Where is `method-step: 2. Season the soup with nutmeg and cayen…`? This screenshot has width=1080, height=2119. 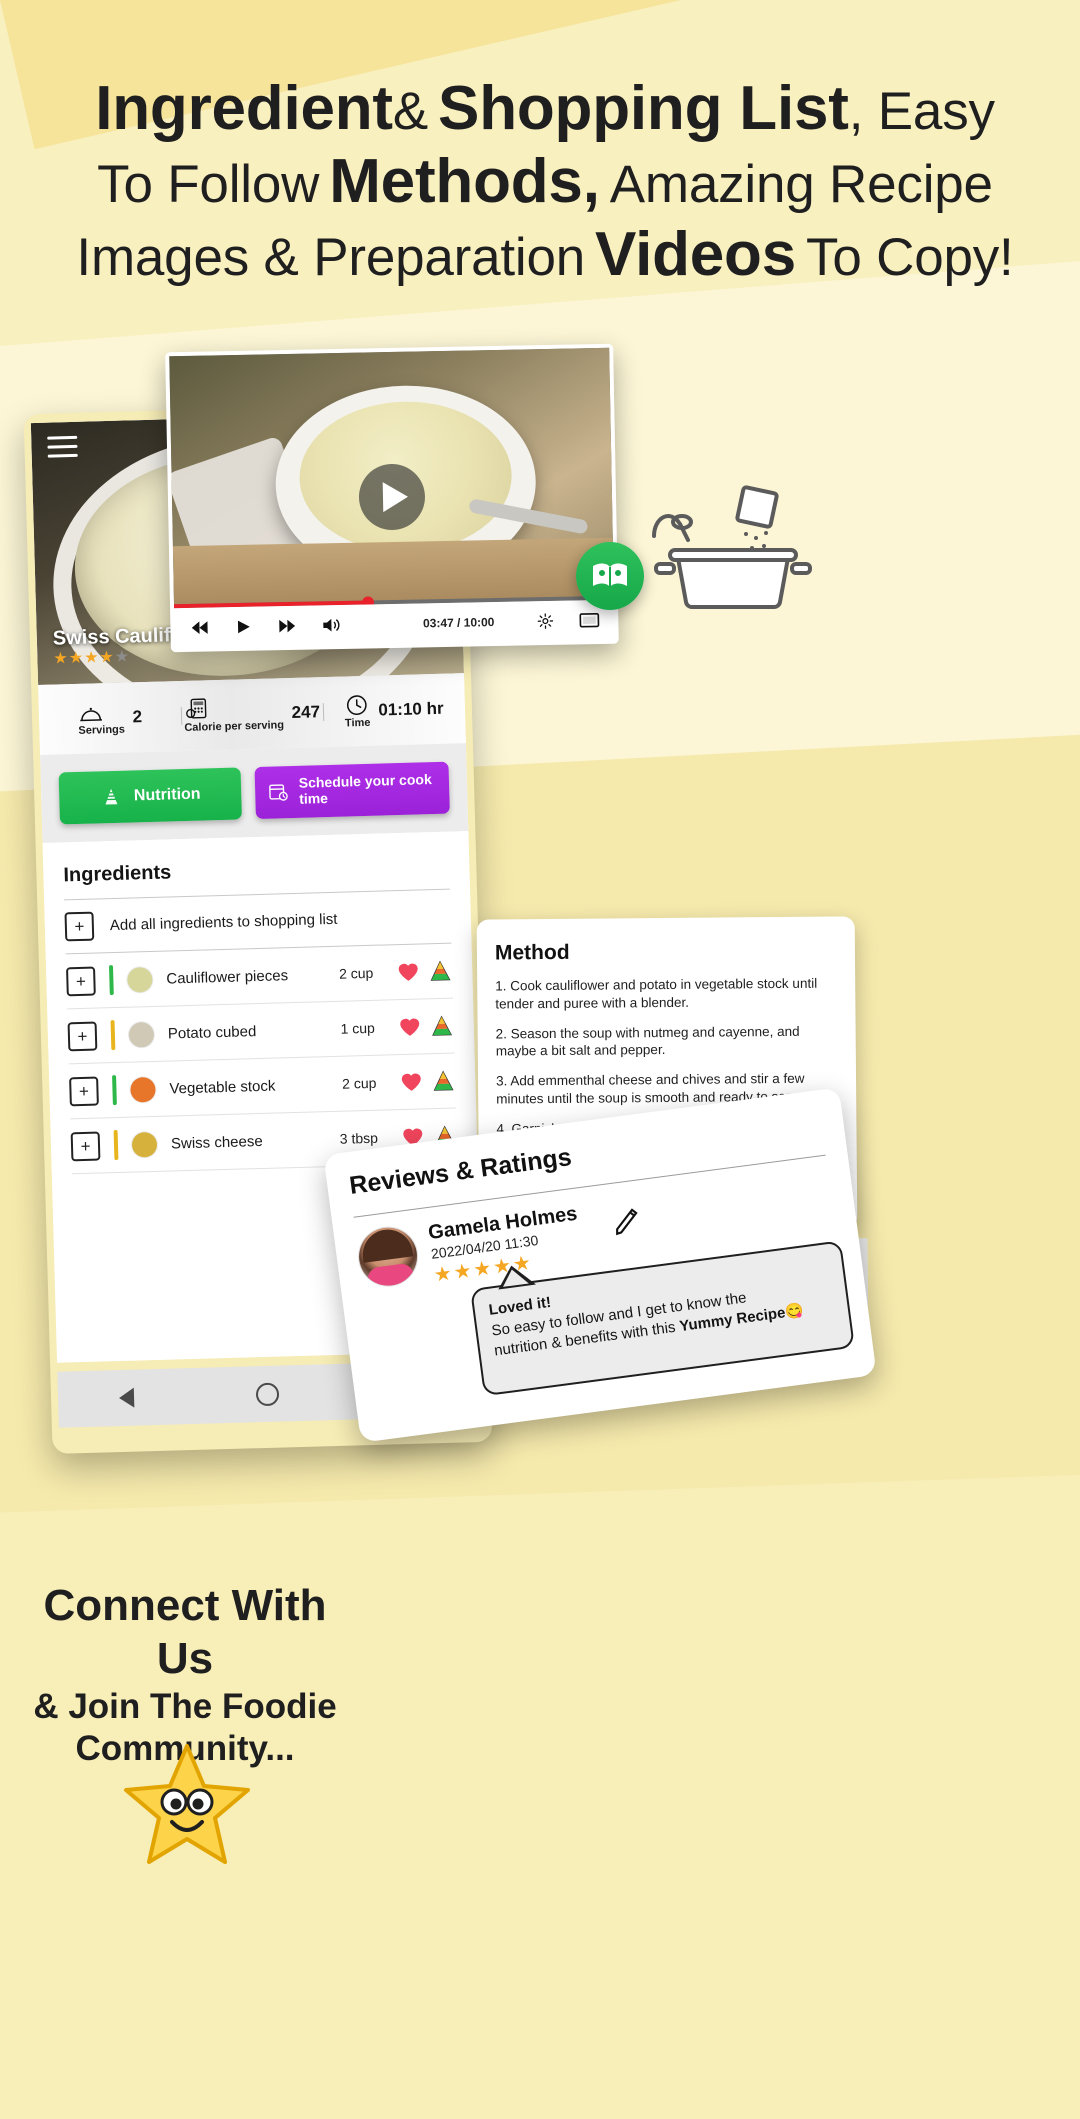 method-step: 2. Season the soup with nutmeg and cayen… is located at coordinates (647, 1041).